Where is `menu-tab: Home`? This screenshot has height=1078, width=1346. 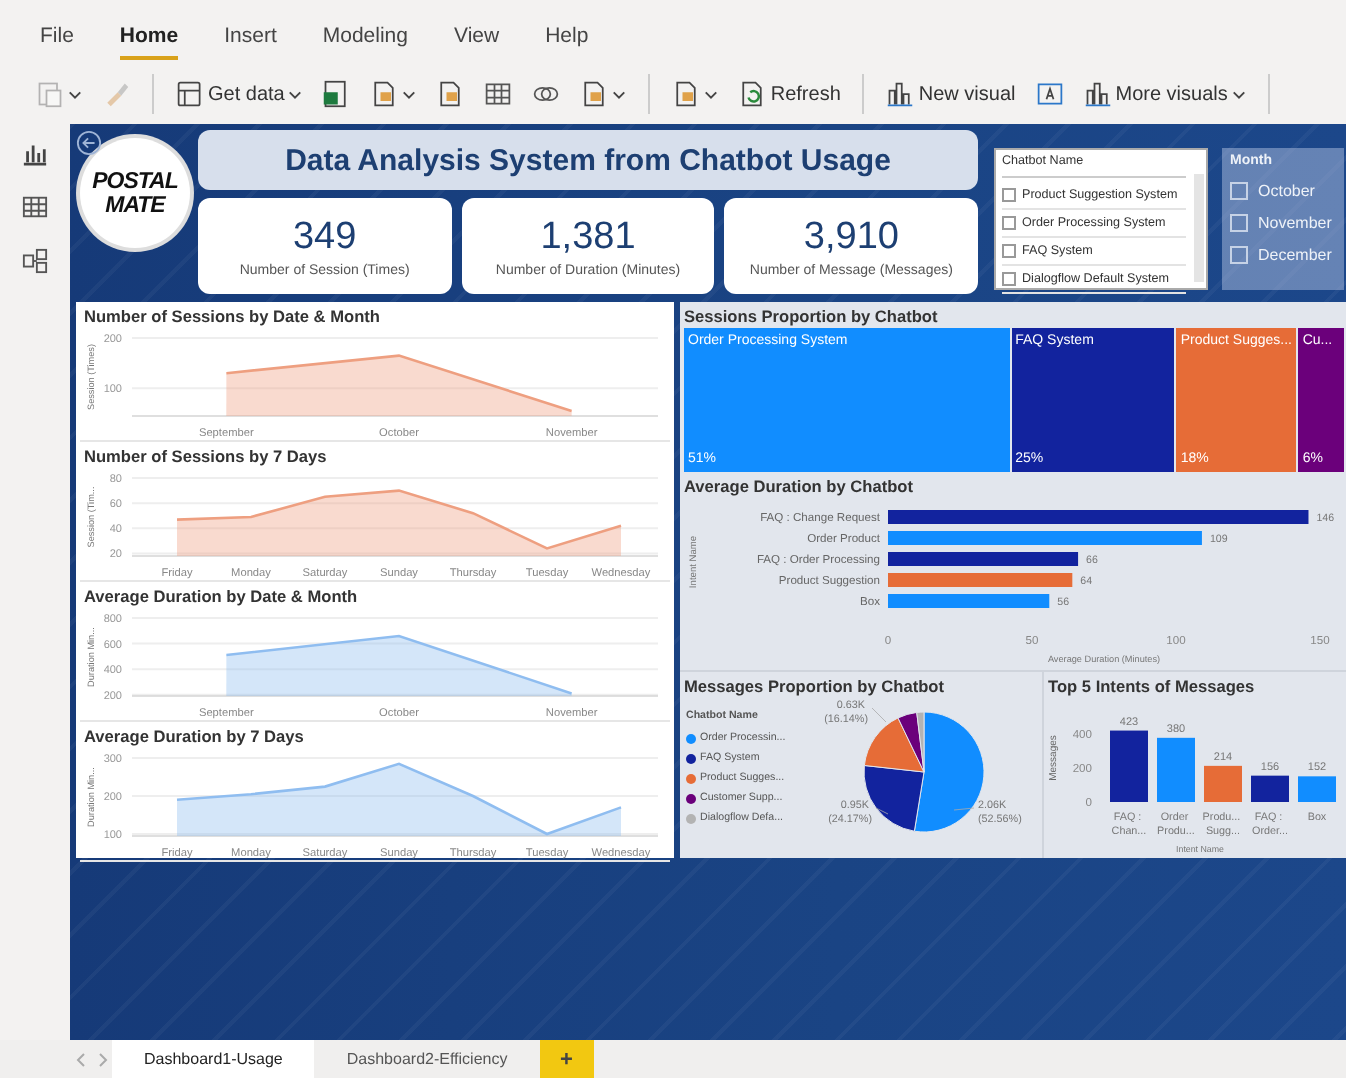 menu-tab: Home is located at coordinates (149, 42).